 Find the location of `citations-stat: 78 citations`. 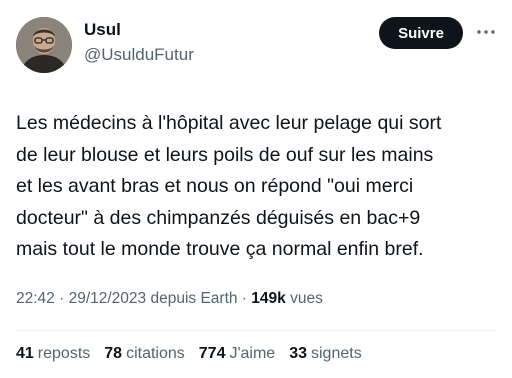

citations-stat: 78 citations is located at coordinates (144, 354).